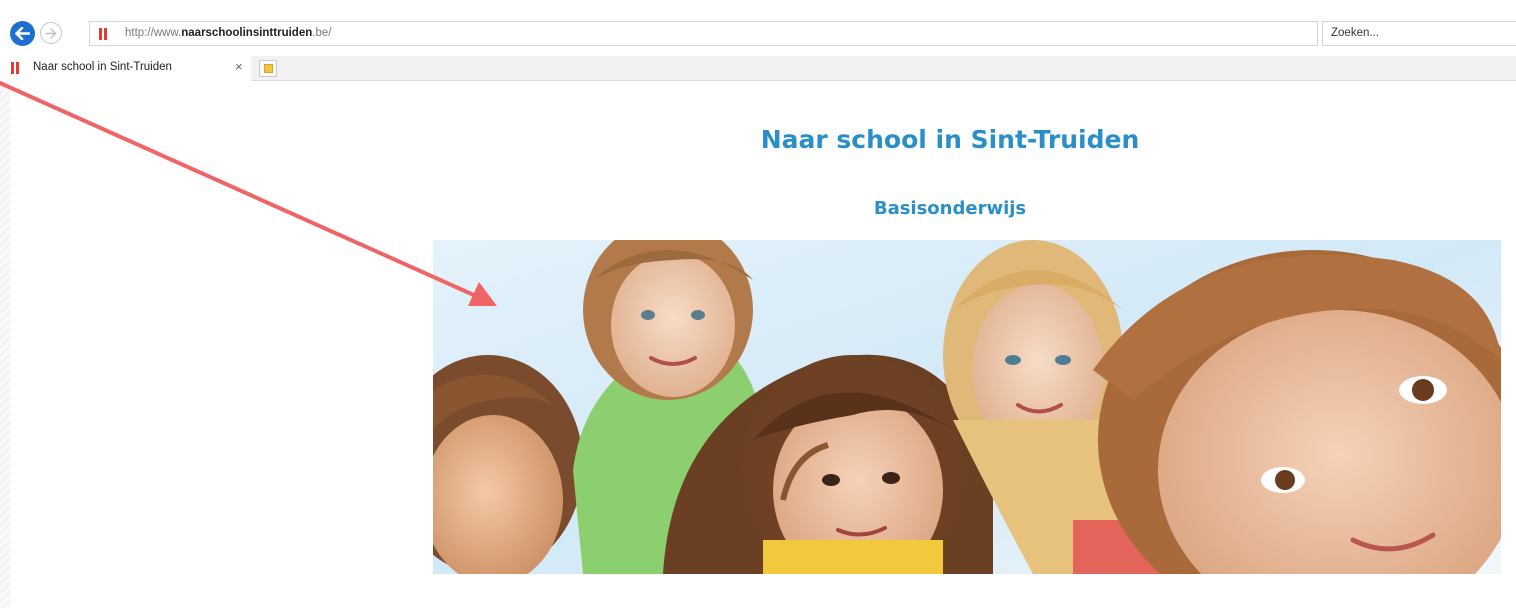 Image resolution: width=1516 pixels, height=608 pixels. I want to click on new-tab-icon, so click(268, 68).